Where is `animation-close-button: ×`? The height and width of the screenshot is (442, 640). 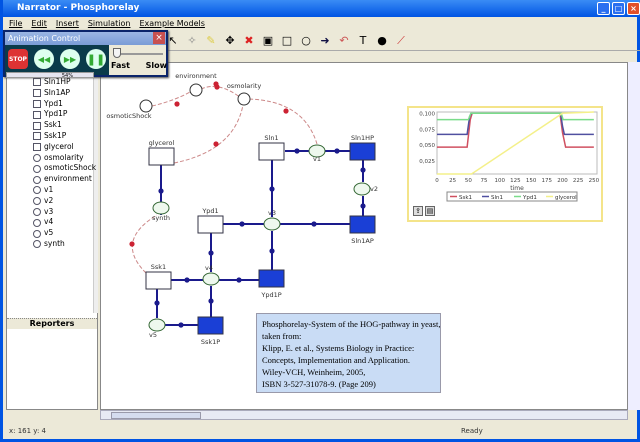 animation-close-button: × is located at coordinates (159, 38).